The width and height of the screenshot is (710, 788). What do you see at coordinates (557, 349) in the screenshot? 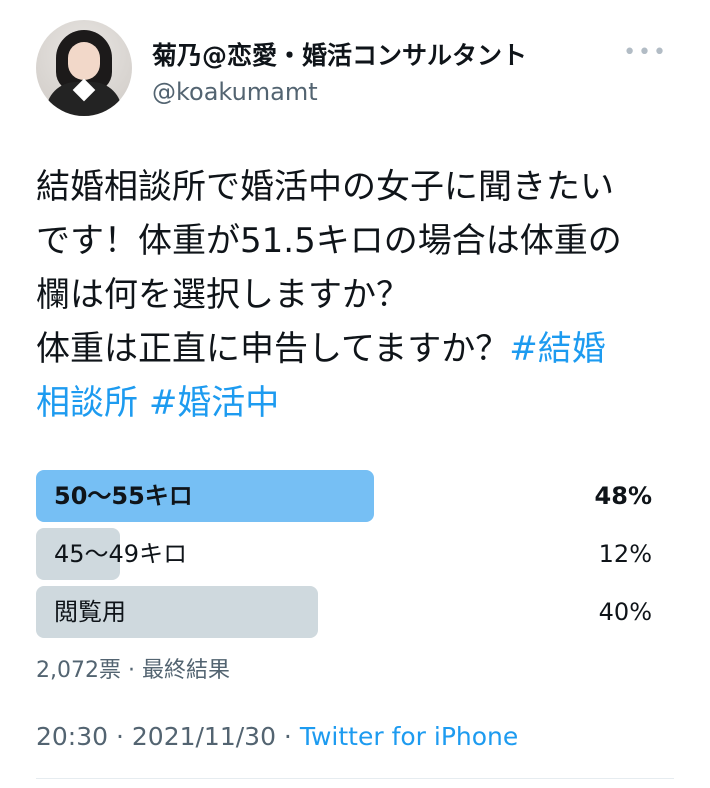
I see `hashtag-link: #結婚` at bounding box center [557, 349].